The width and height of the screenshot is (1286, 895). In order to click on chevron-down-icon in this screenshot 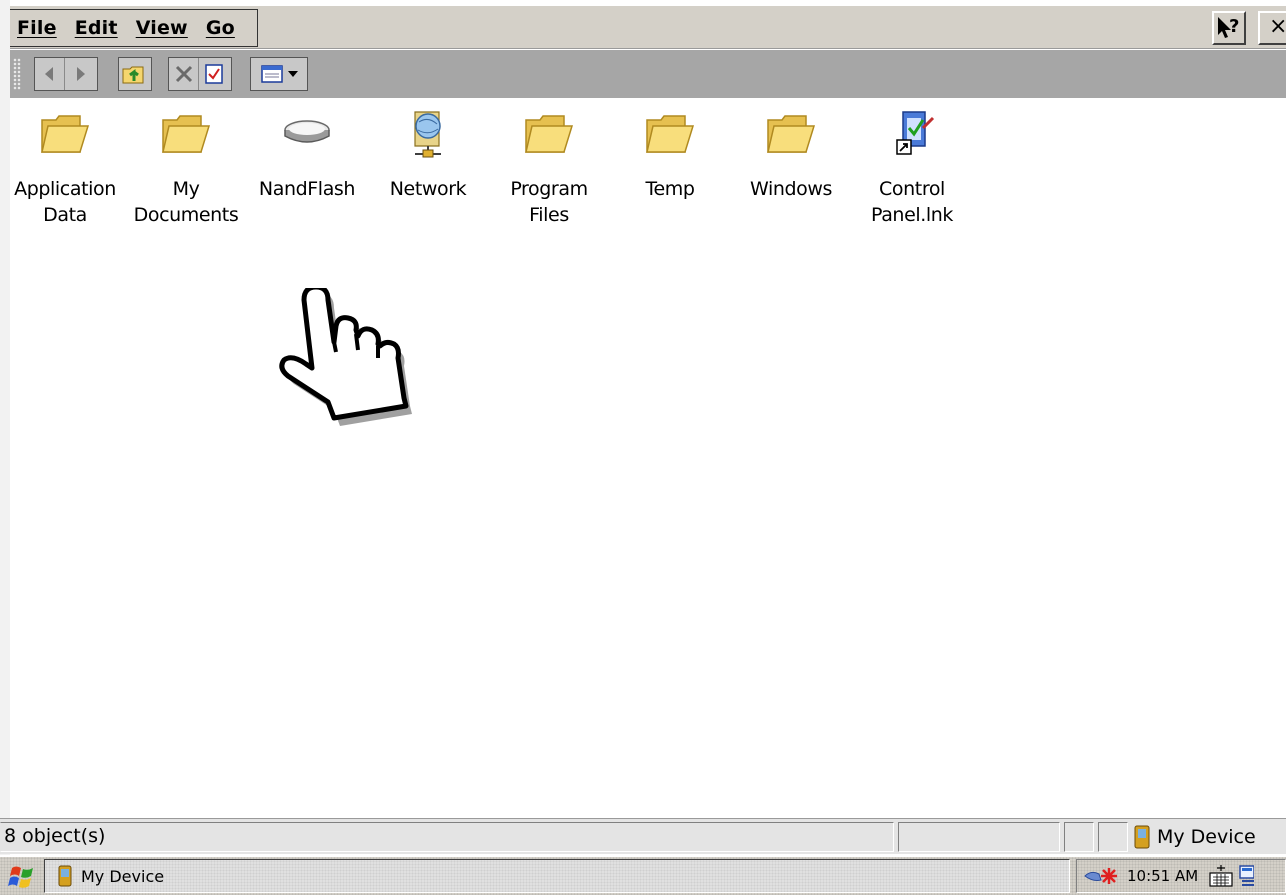, I will do `click(293, 74)`.